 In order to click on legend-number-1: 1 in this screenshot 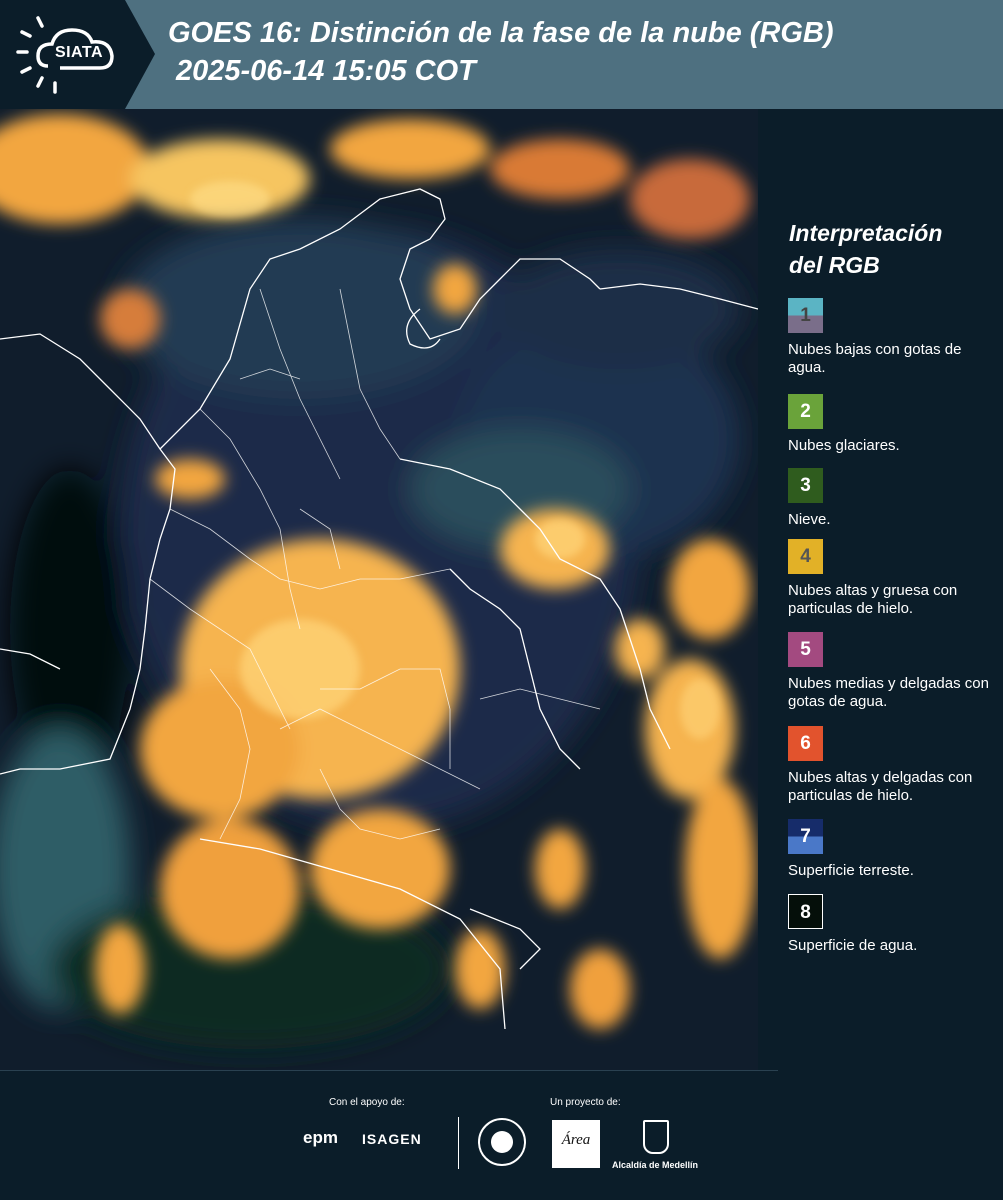, I will do `click(805, 315)`.